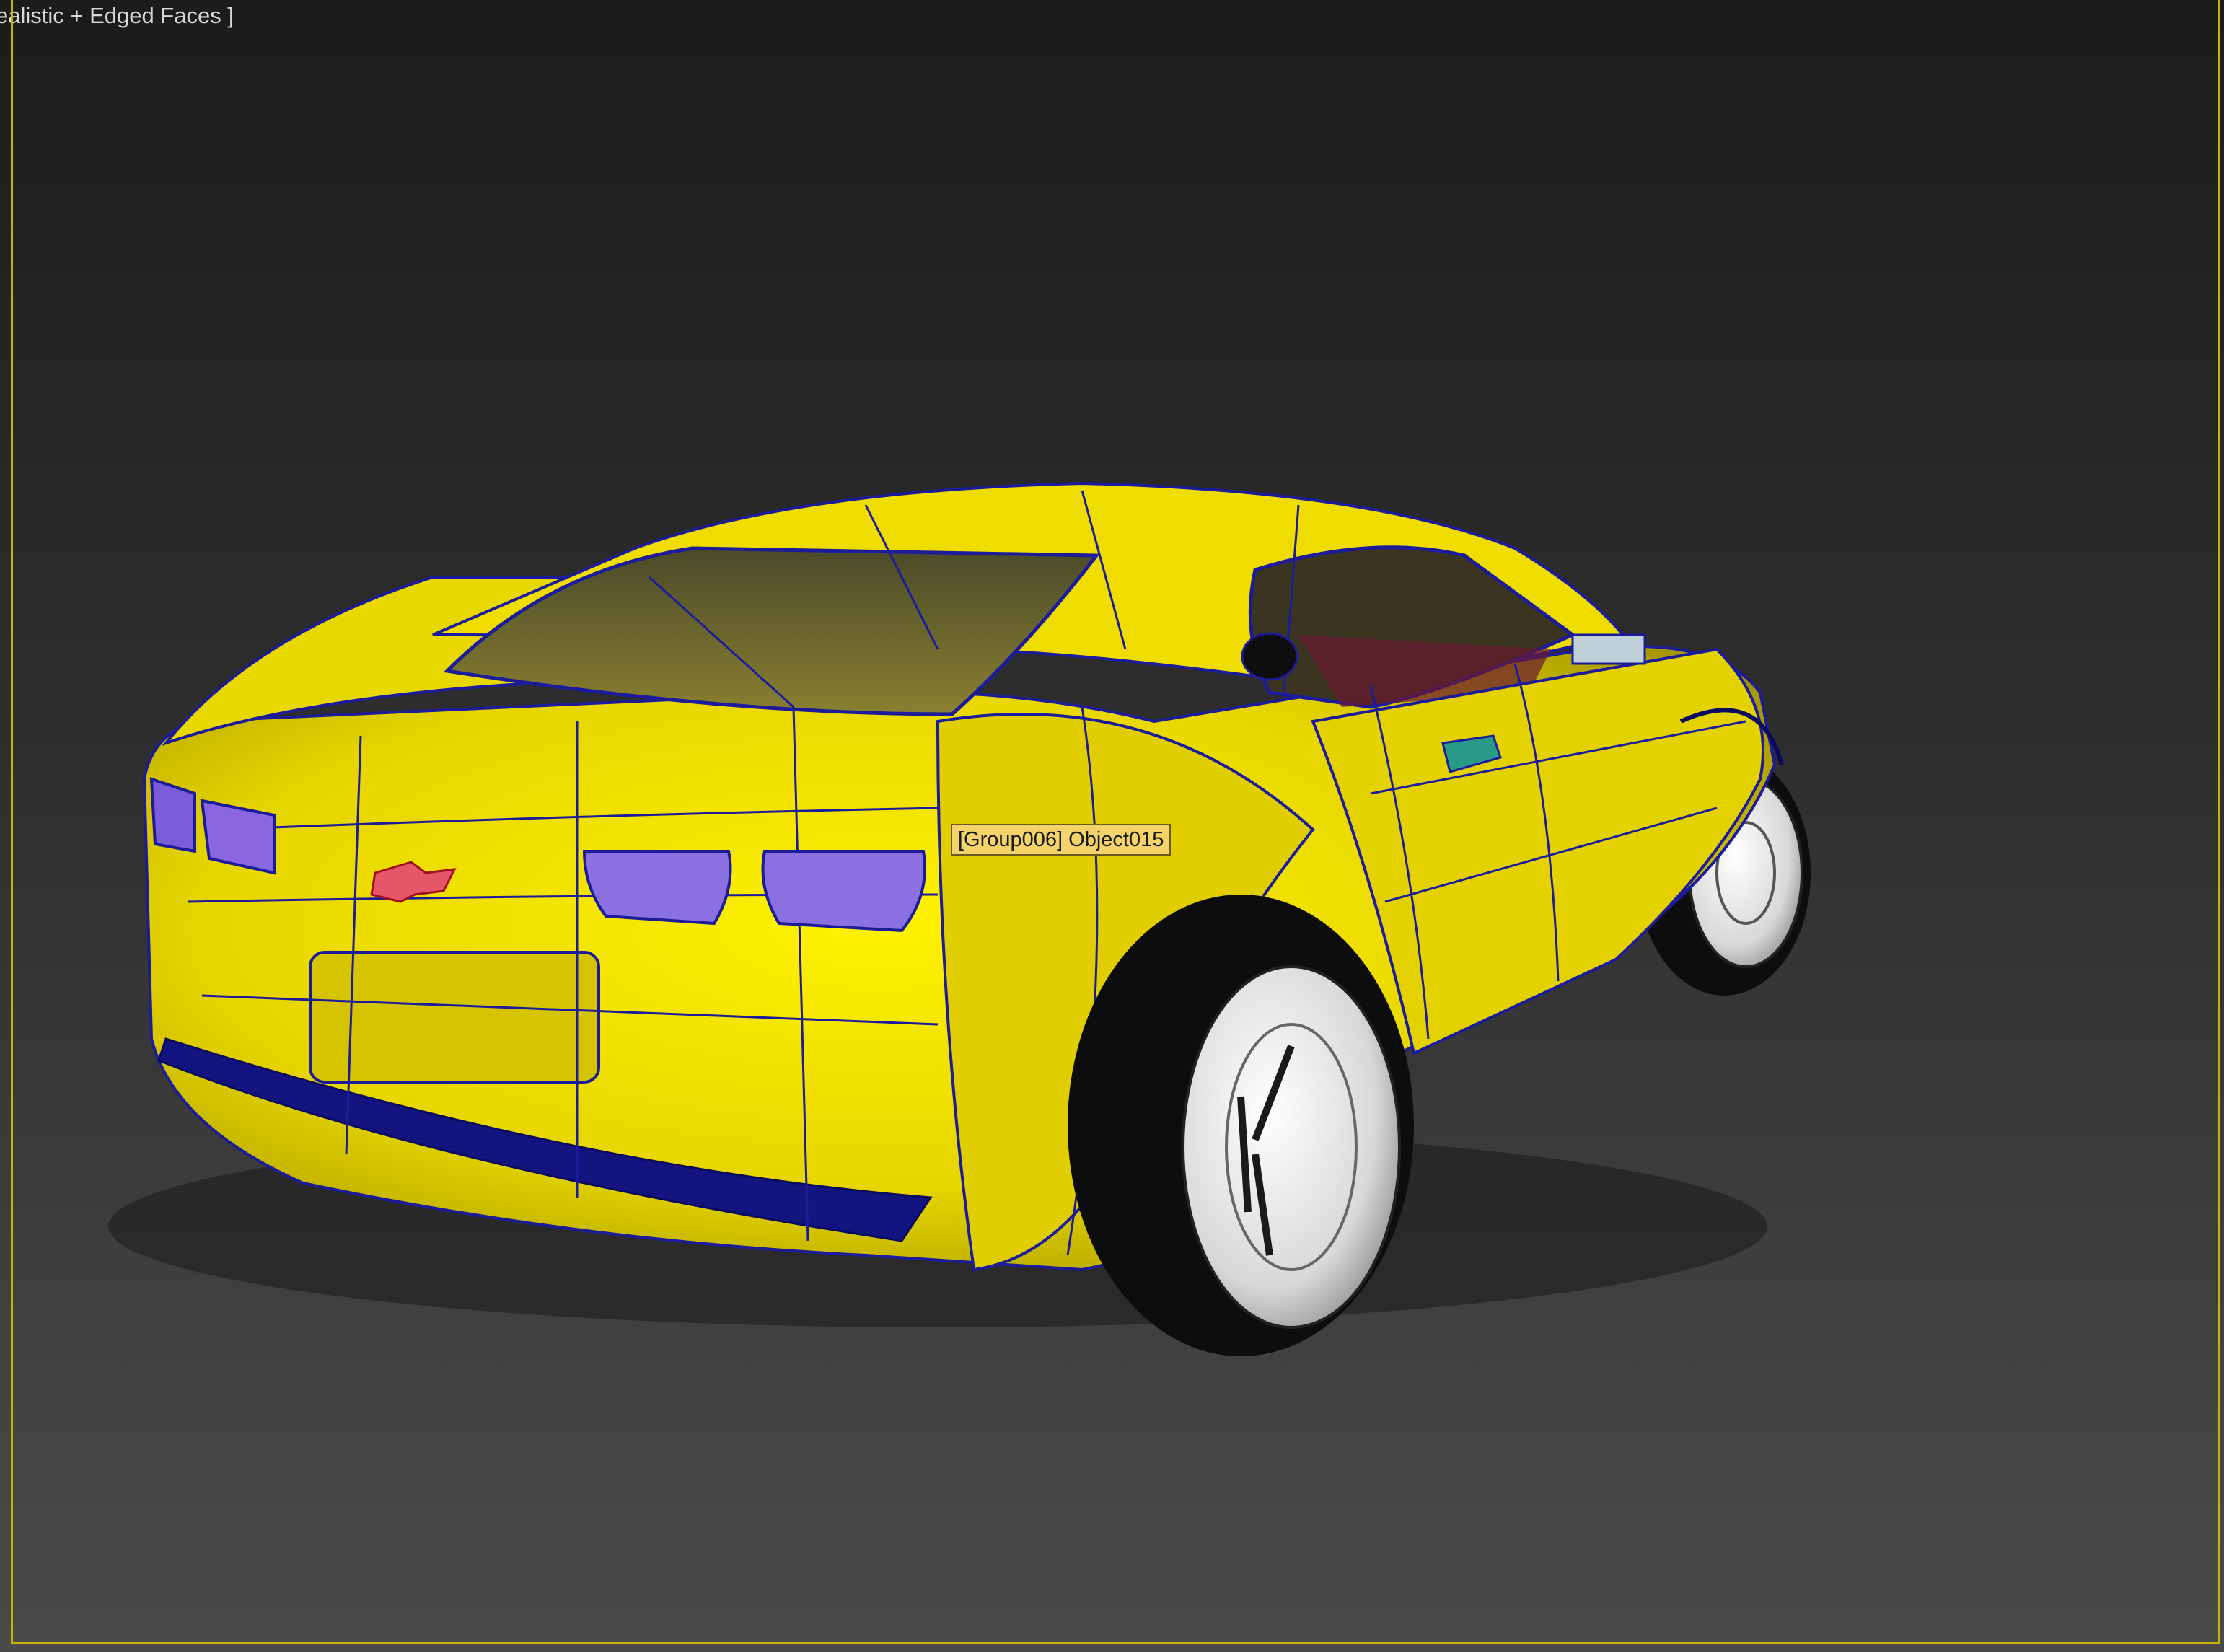  I want to click on taillight-left-outer, so click(172, 815).